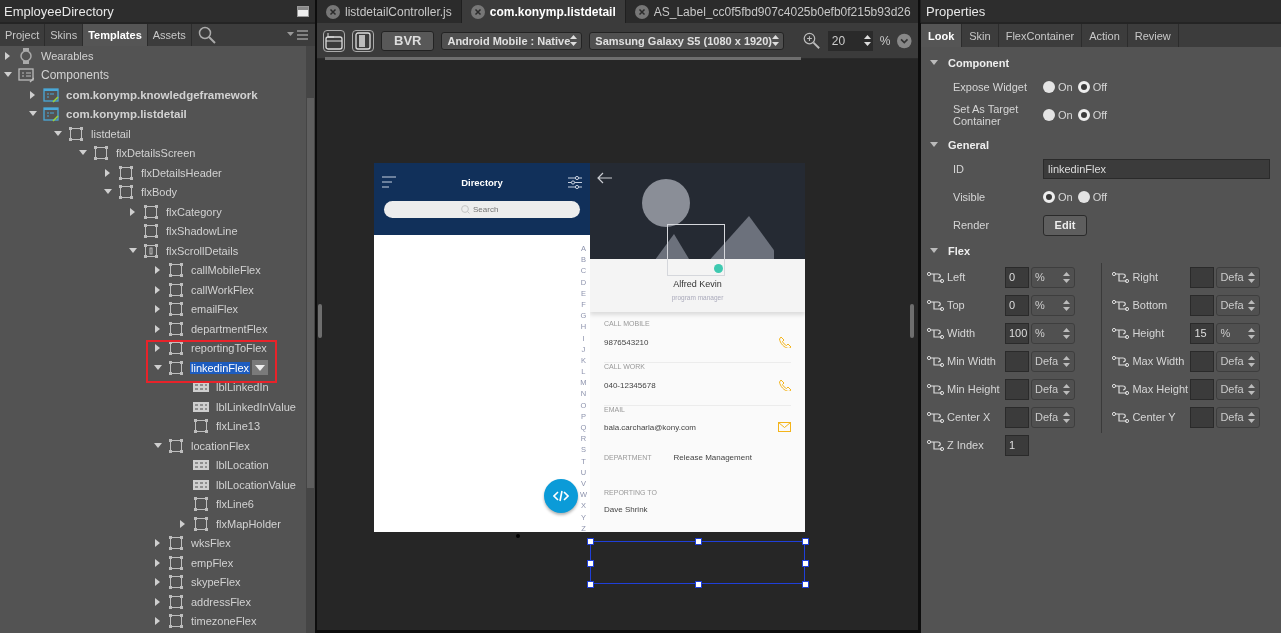  I want to click on value-field: 100, so click(1017, 333).